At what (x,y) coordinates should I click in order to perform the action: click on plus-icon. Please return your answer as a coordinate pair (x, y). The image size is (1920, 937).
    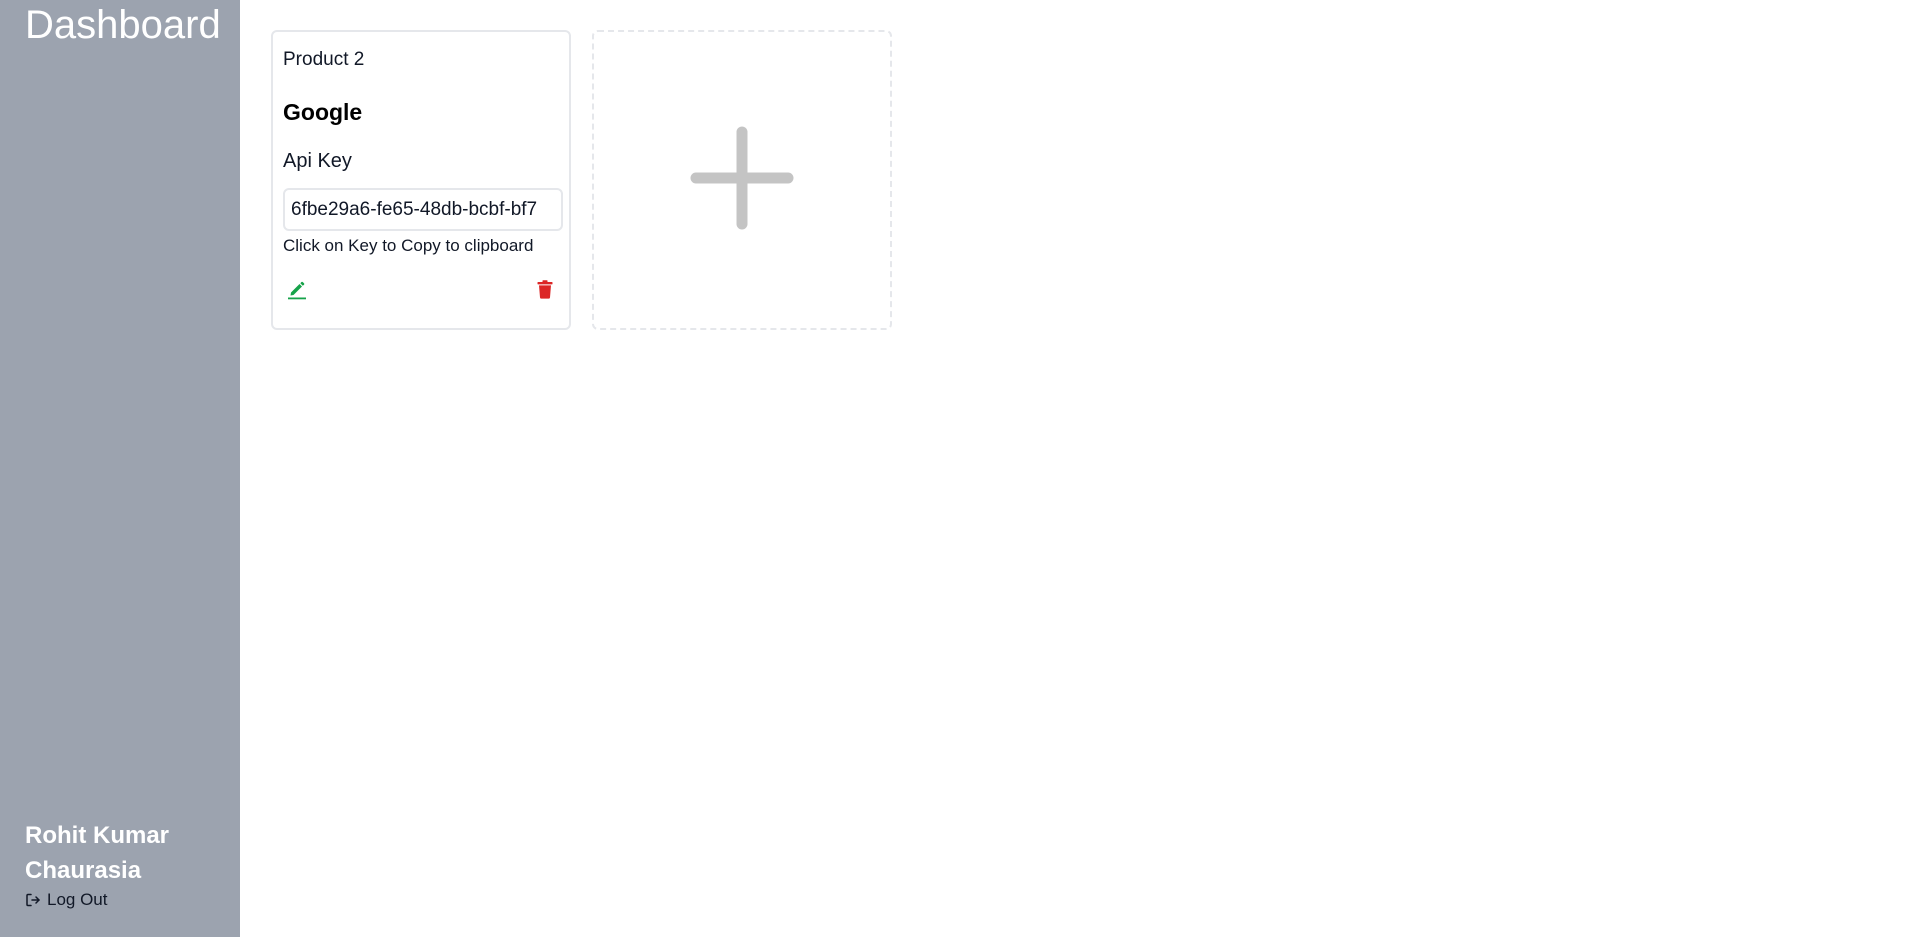
    Looking at the image, I should click on (742, 180).